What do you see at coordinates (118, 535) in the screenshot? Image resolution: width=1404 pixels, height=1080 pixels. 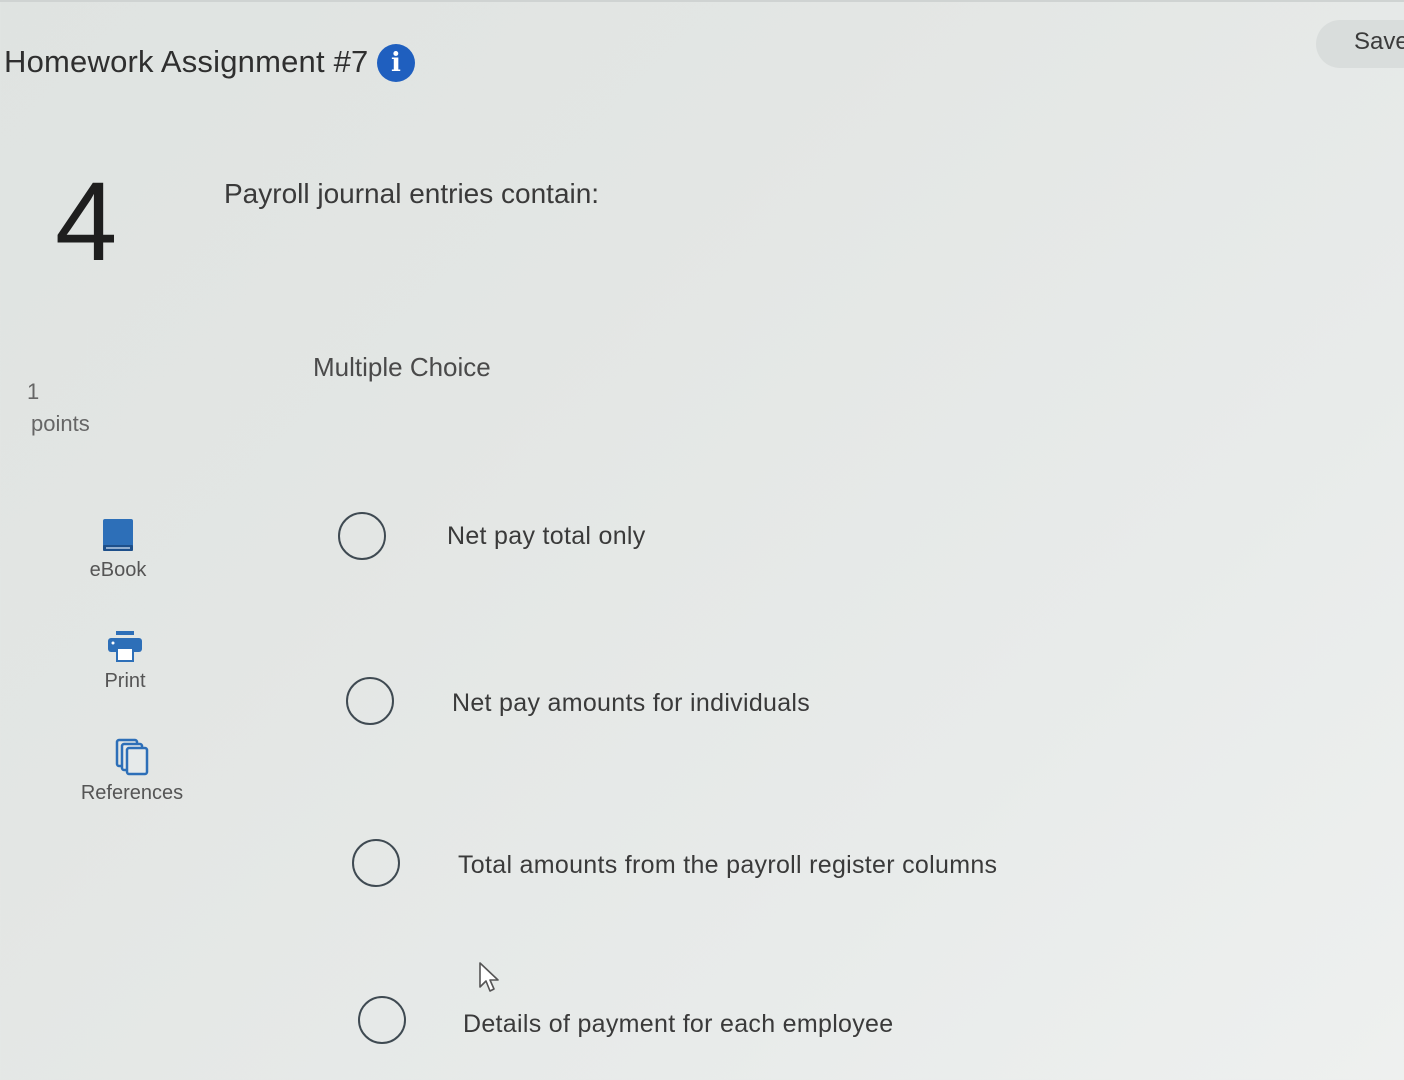 I see `book-icon` at bounding box center [118, 535].